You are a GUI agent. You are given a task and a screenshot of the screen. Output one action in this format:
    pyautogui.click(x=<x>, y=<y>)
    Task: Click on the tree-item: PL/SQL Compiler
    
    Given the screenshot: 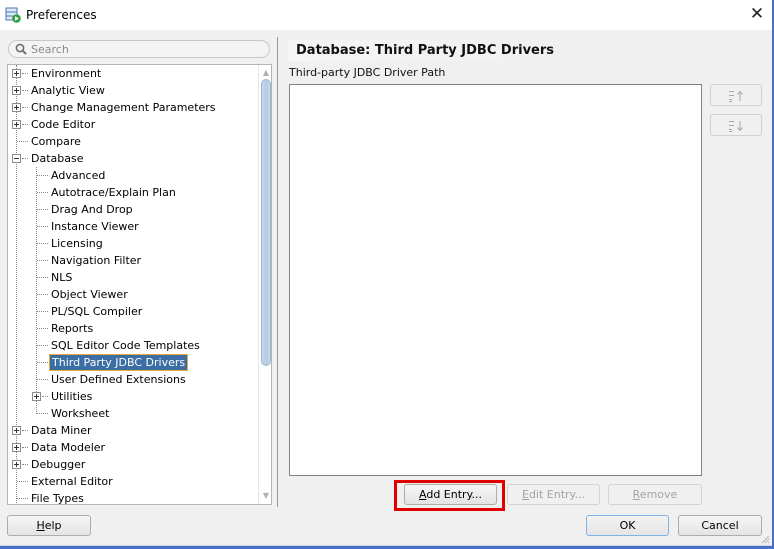 What is the action you would take?
    pyautogui.click(x=133, y=311)
    